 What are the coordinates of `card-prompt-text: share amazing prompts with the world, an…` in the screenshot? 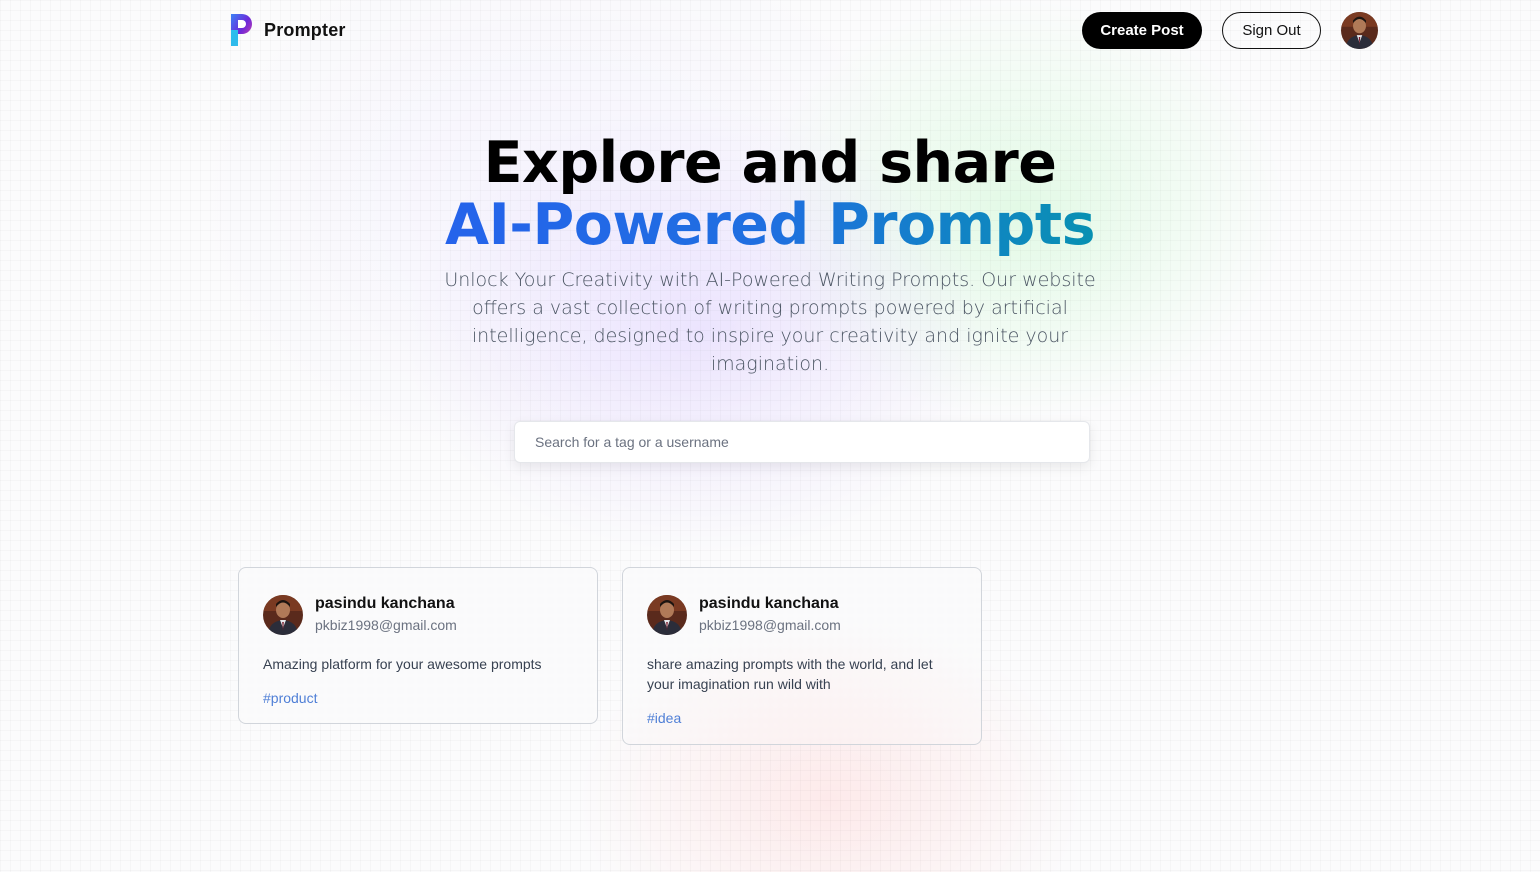 It's located at (790, 674).